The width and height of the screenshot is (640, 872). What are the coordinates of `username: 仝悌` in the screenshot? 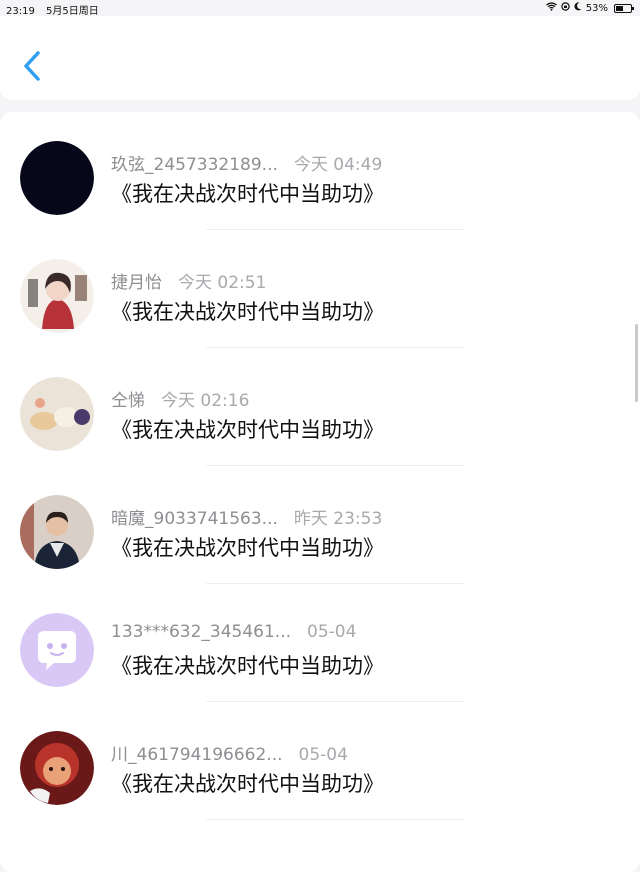 It's located at (128, 401).